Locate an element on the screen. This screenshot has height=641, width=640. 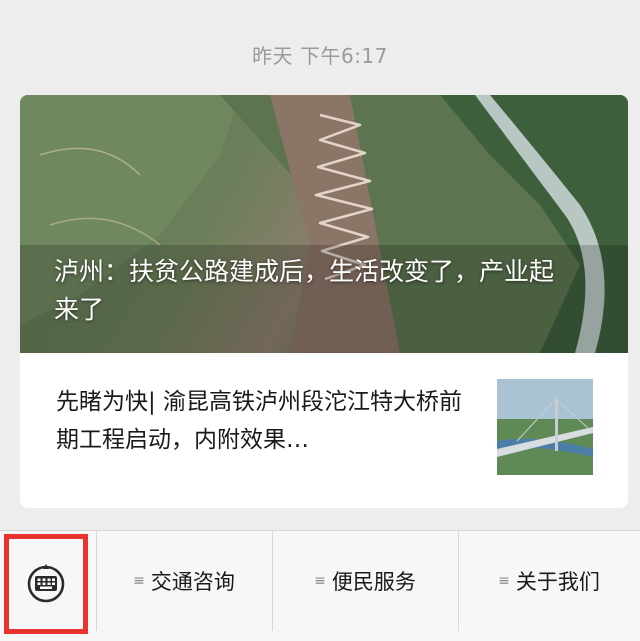
menu-item-about-us: ≡ 关于我们 is located at coordinates (549, 581).